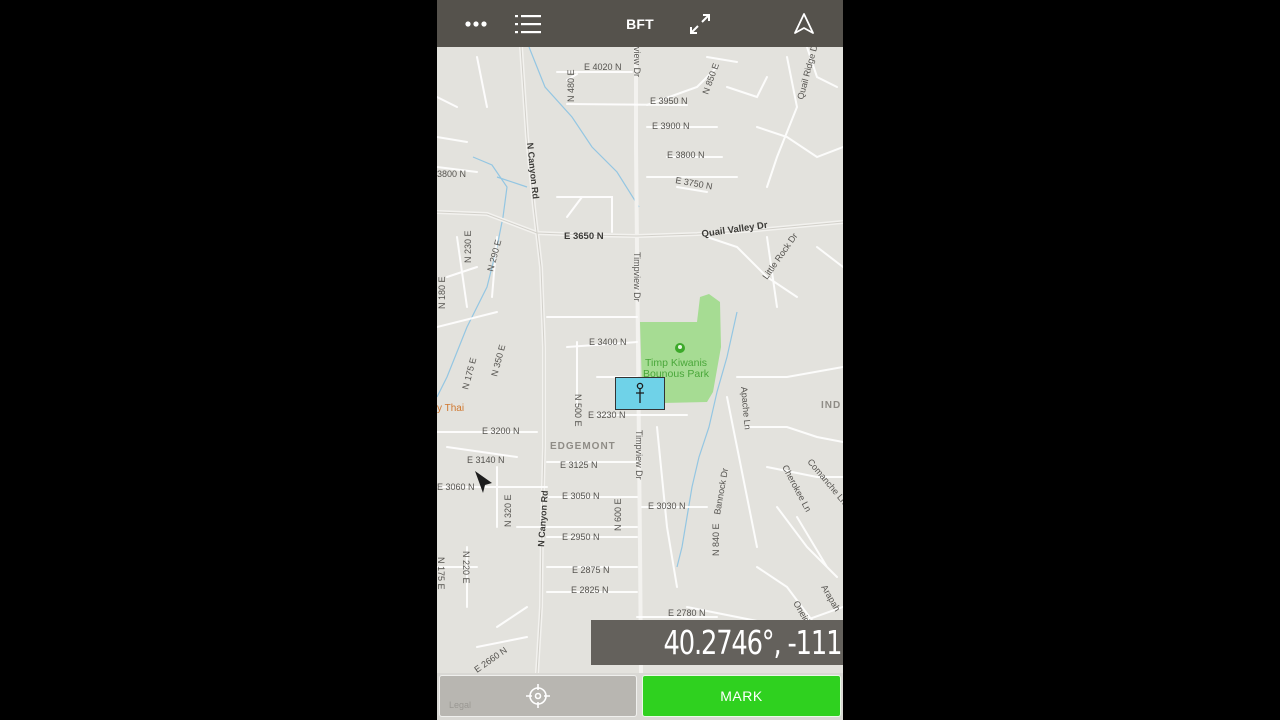  Describe the element at coordinates (640, 393) in the screenshot. I see `waypoint-marker` at that location.